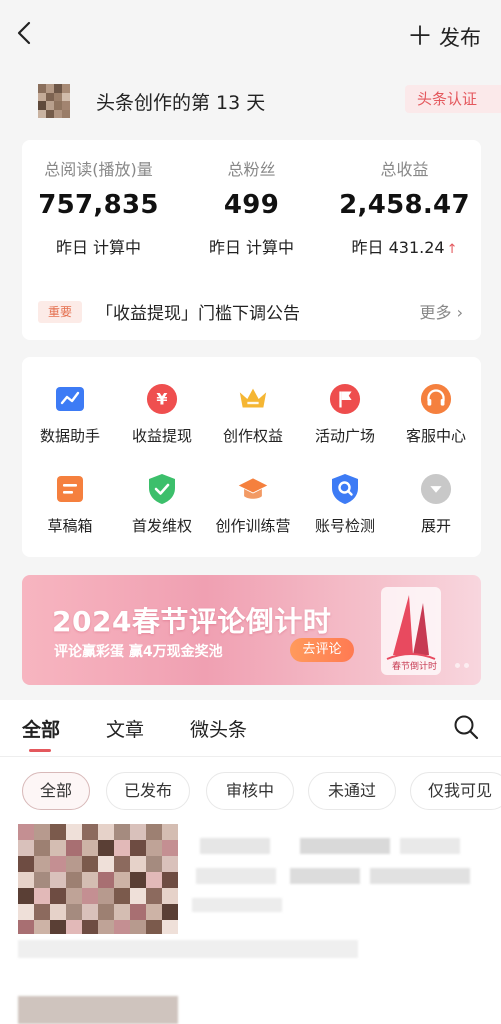 The height and width of the screenshot is (1024, 501). I want to click on tab-all: 全部, so click(41, 728).